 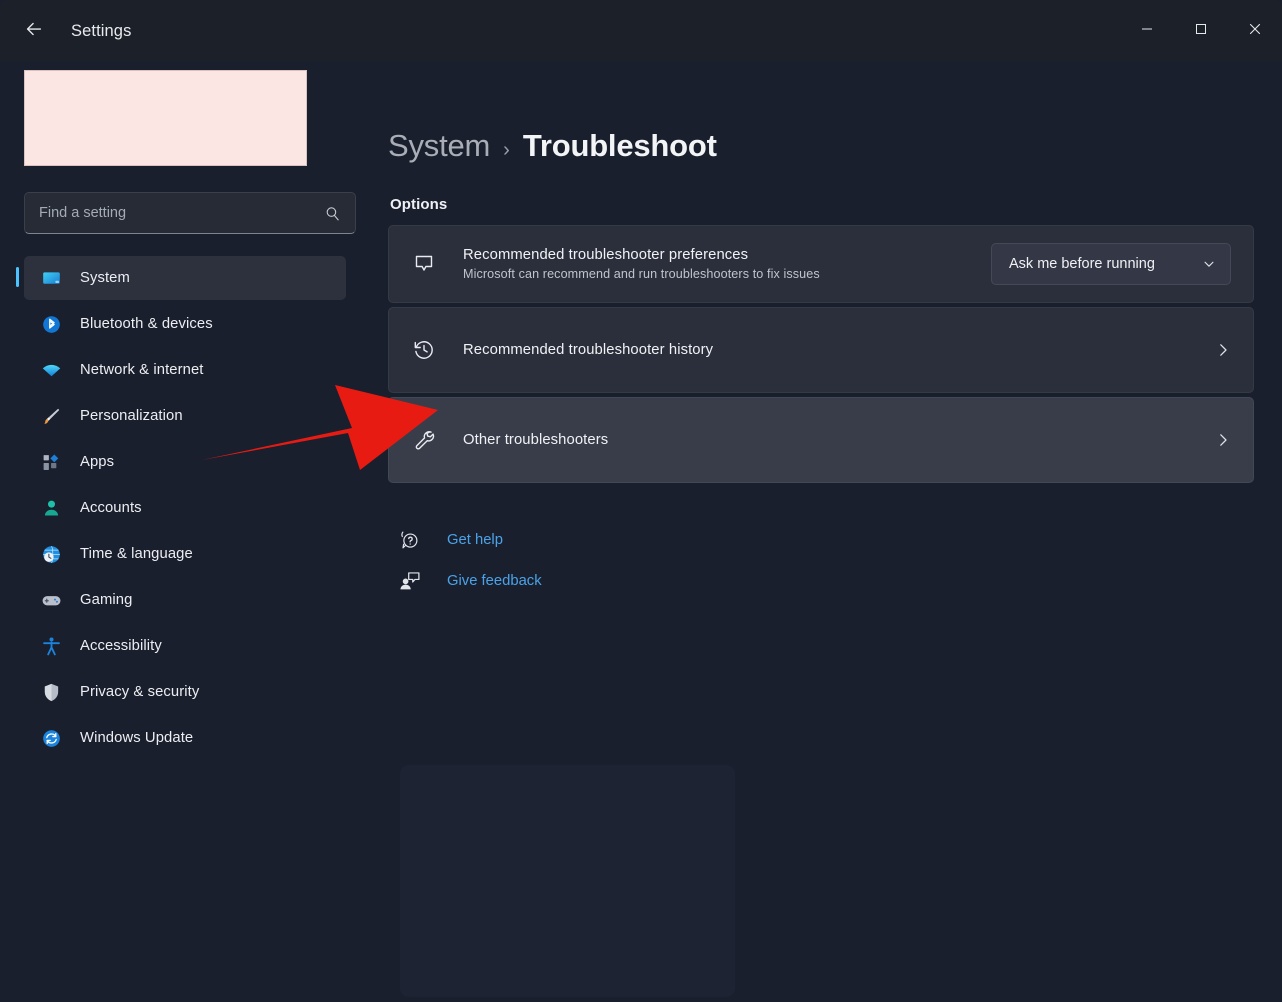 What do you see at coordinates (410, 540) in the screenshot?
I see `help-bubble-icon` at bounding box center [410, 540].